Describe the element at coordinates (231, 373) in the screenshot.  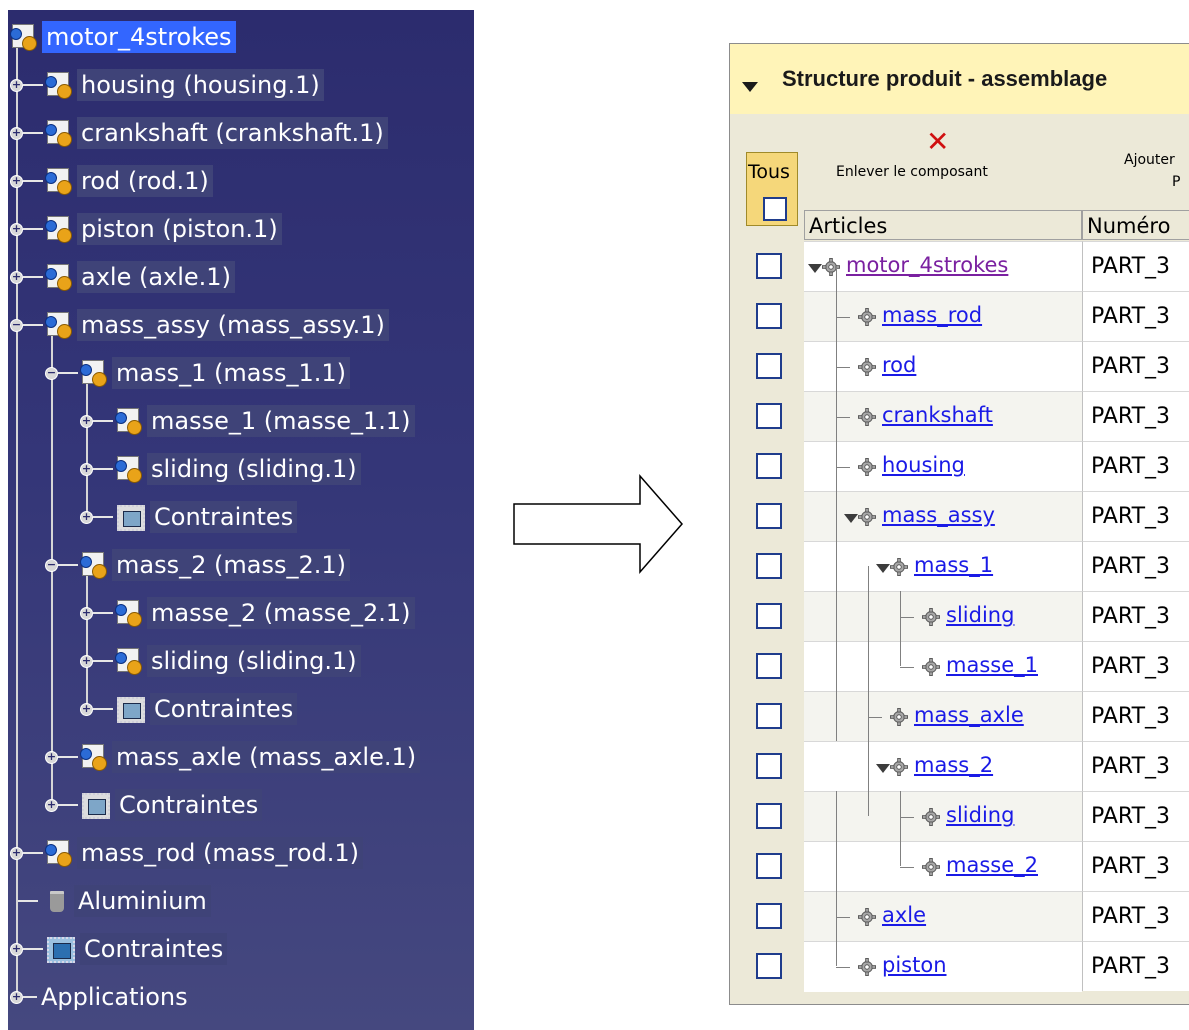
I see `tree-node-label: mass_1 (mass_1.1)` at that location.